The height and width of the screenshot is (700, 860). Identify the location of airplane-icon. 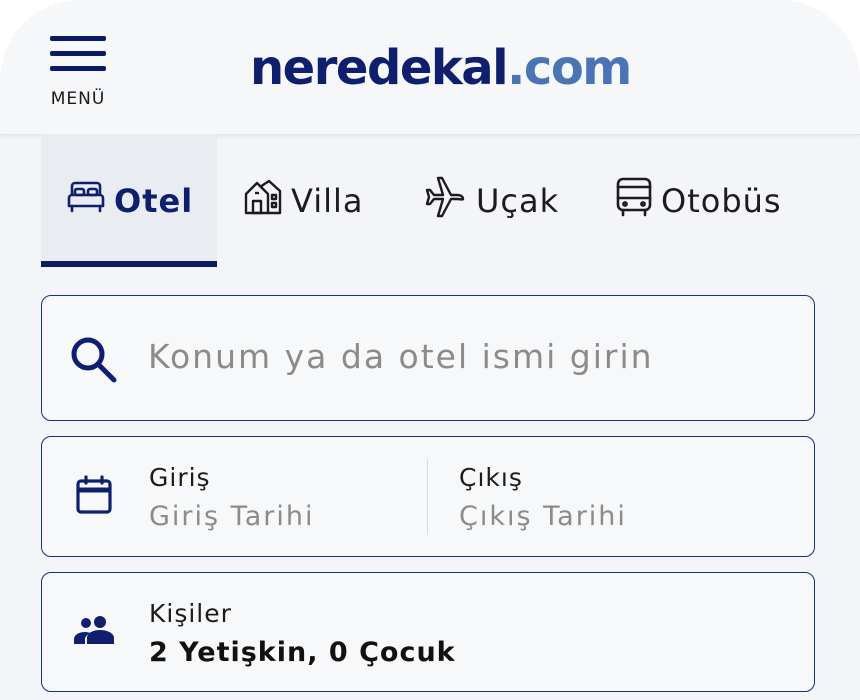
(449, 201).